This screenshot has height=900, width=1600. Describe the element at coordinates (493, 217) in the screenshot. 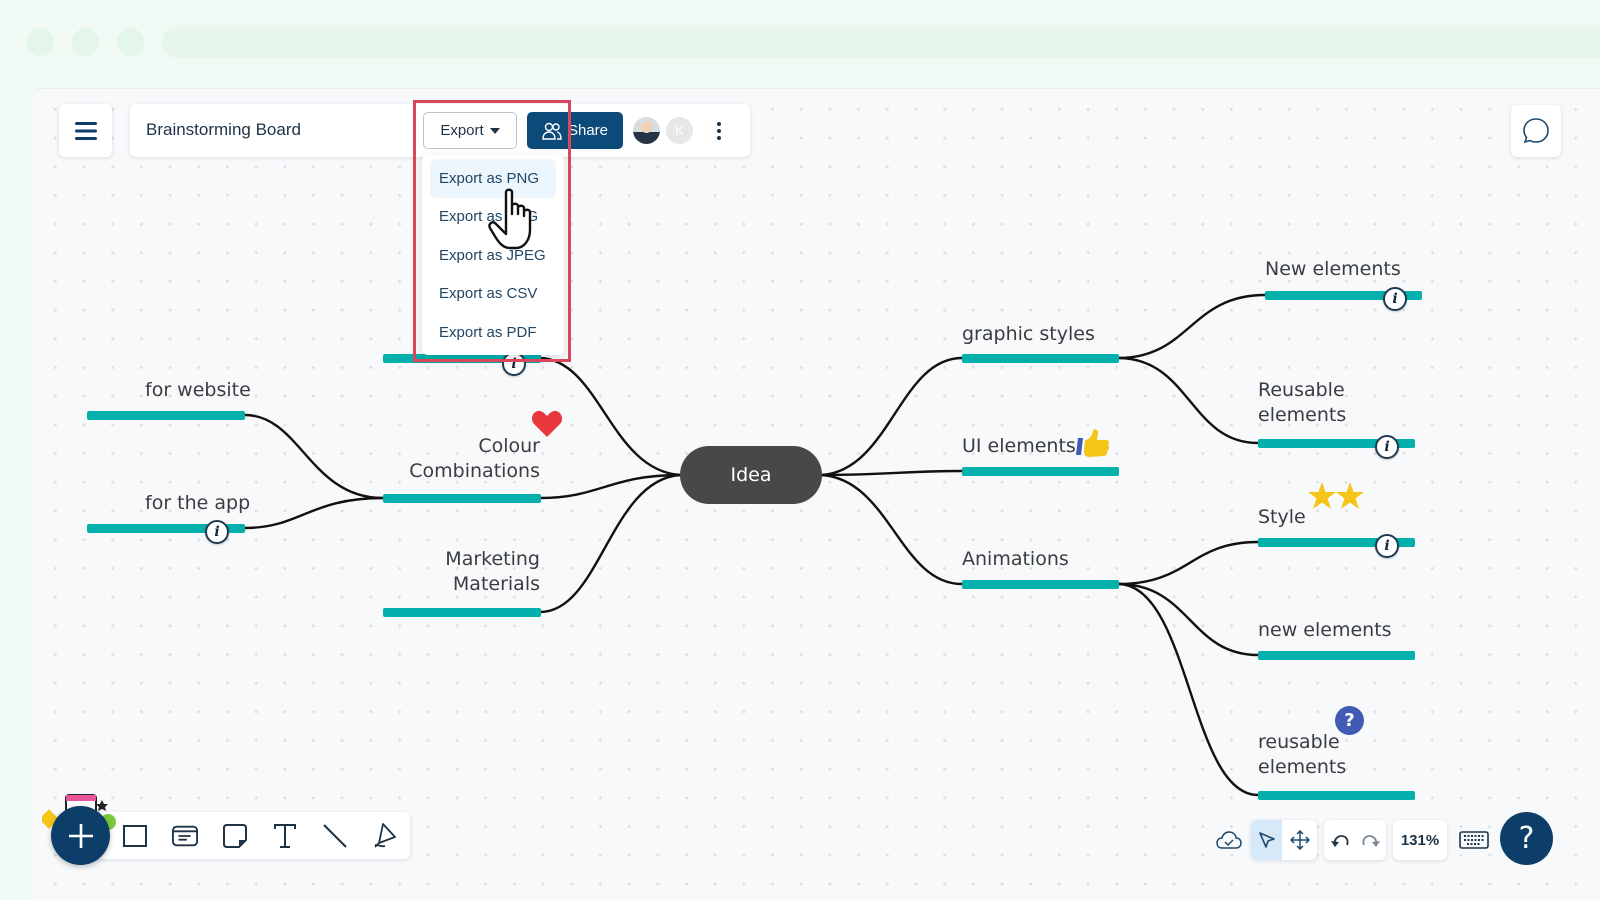

I see `export-svg-option: Export as SVG` at that location.